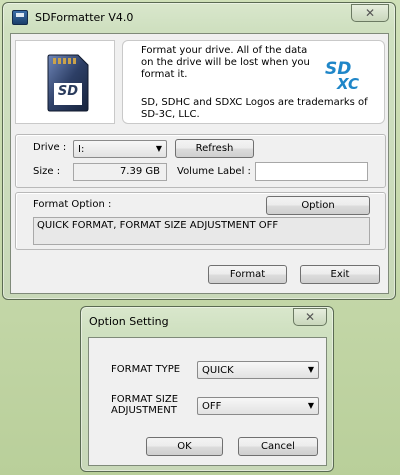  I want to click on main-titlebar: SDFormatter V4.0 ✕, so click(199, 17).